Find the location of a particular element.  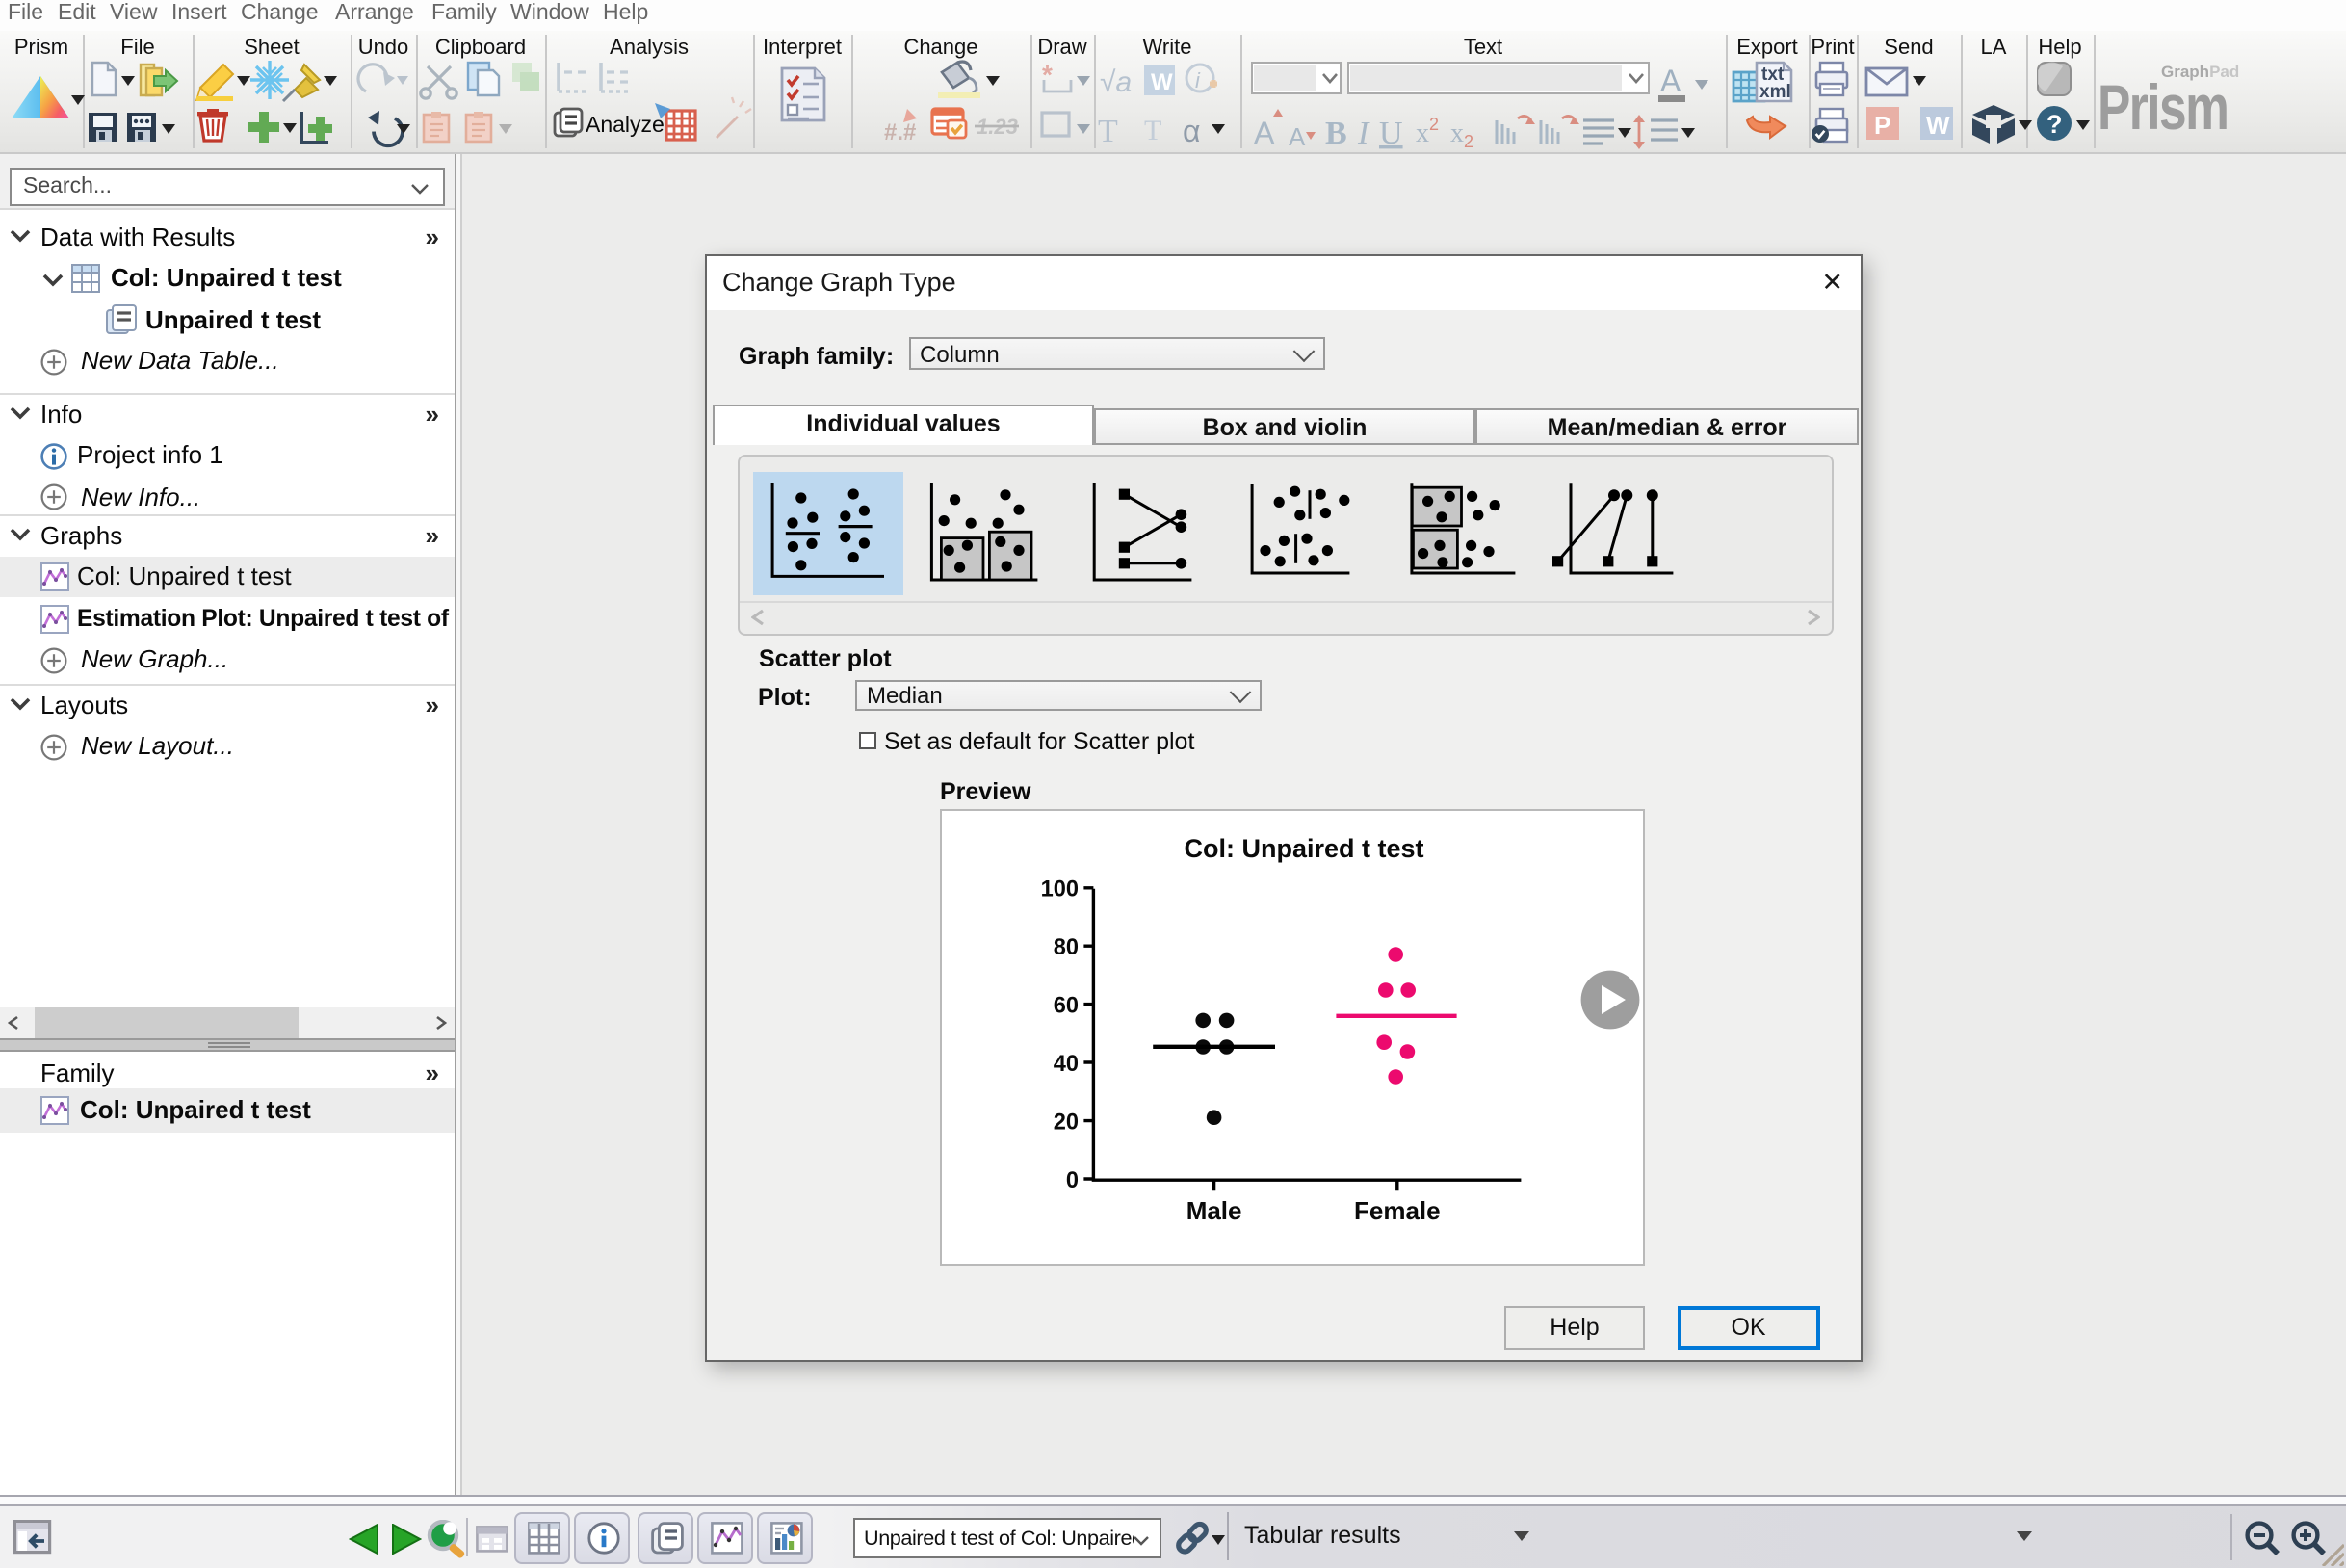

svg-text: 100 is located at coordinates (1060, 889).